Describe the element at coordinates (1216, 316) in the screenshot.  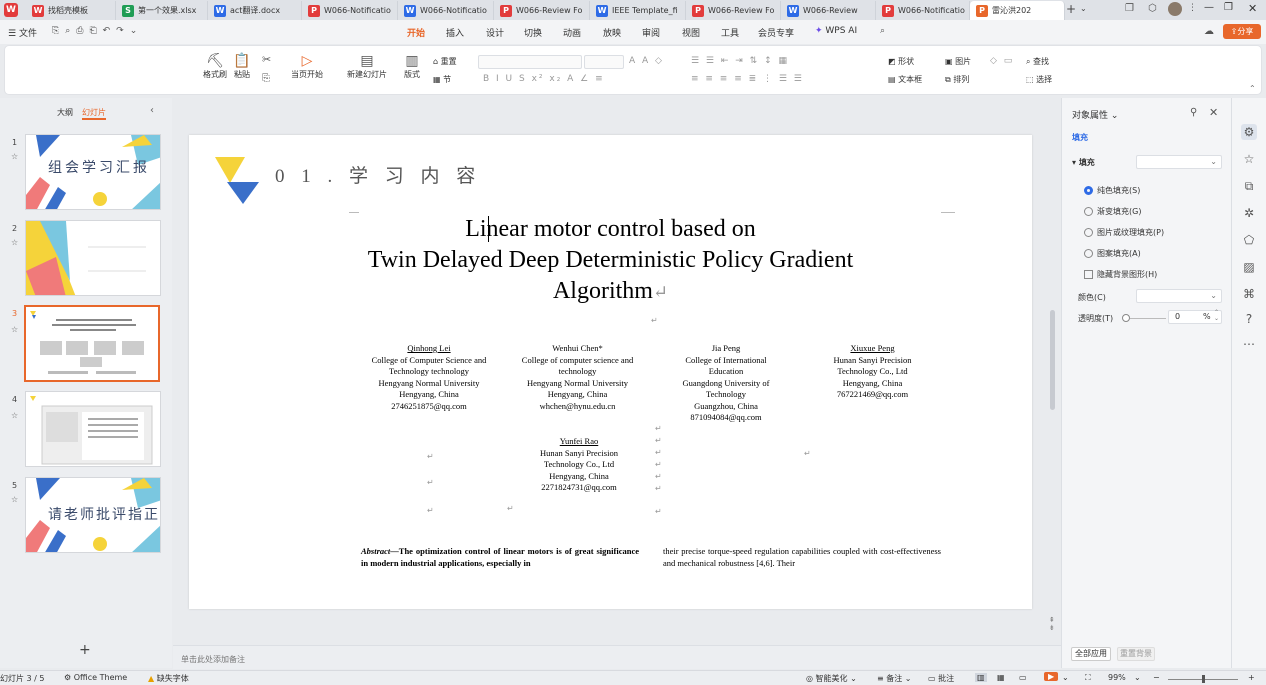
I see `spinner-icon: ⌃ ⌄` at that location.